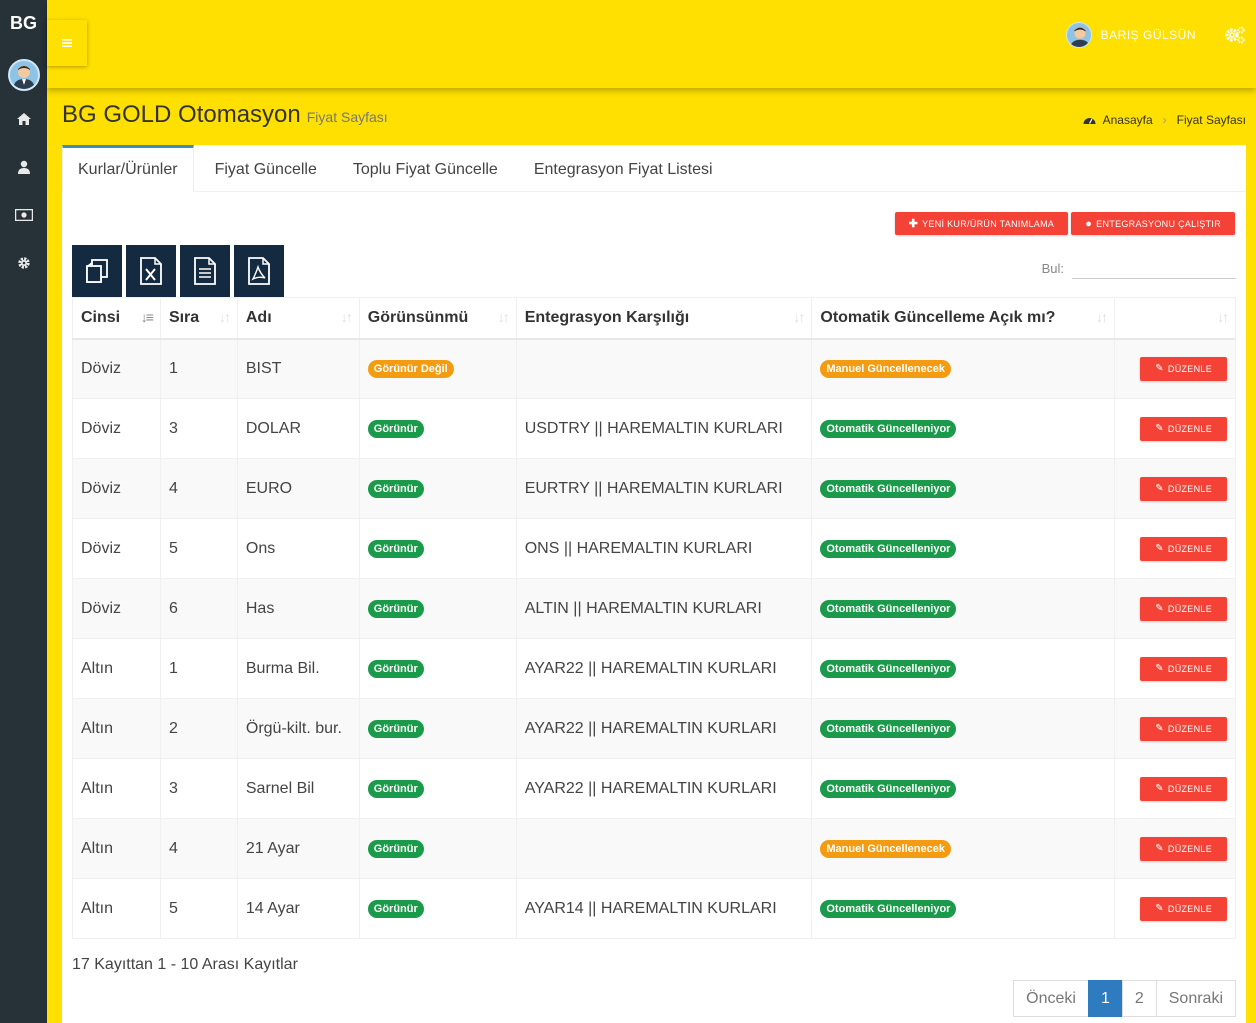 This screenshot has height=1023, width=1256. What do you see at coordinates (395, 729) in the screenshot?
I see `visibility-badge: Görünür` at bounding box center [395, 729].